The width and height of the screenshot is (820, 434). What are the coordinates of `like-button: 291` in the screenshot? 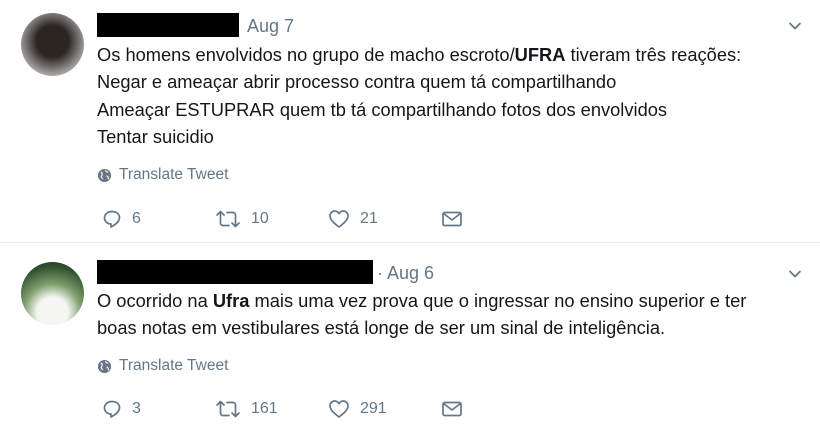 It's located at (384, 409).